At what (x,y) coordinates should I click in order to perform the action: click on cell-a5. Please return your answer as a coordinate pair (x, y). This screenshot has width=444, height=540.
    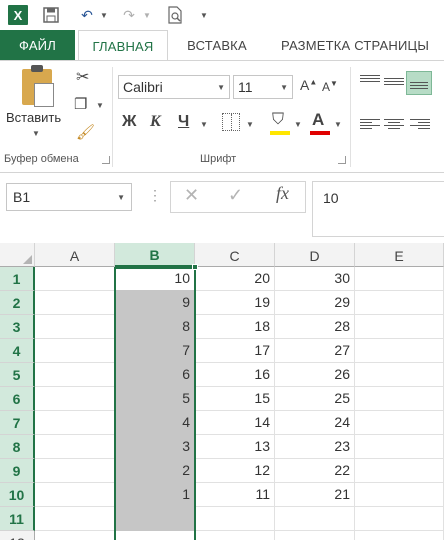
    Looking at the image, I should click on (75, 375).